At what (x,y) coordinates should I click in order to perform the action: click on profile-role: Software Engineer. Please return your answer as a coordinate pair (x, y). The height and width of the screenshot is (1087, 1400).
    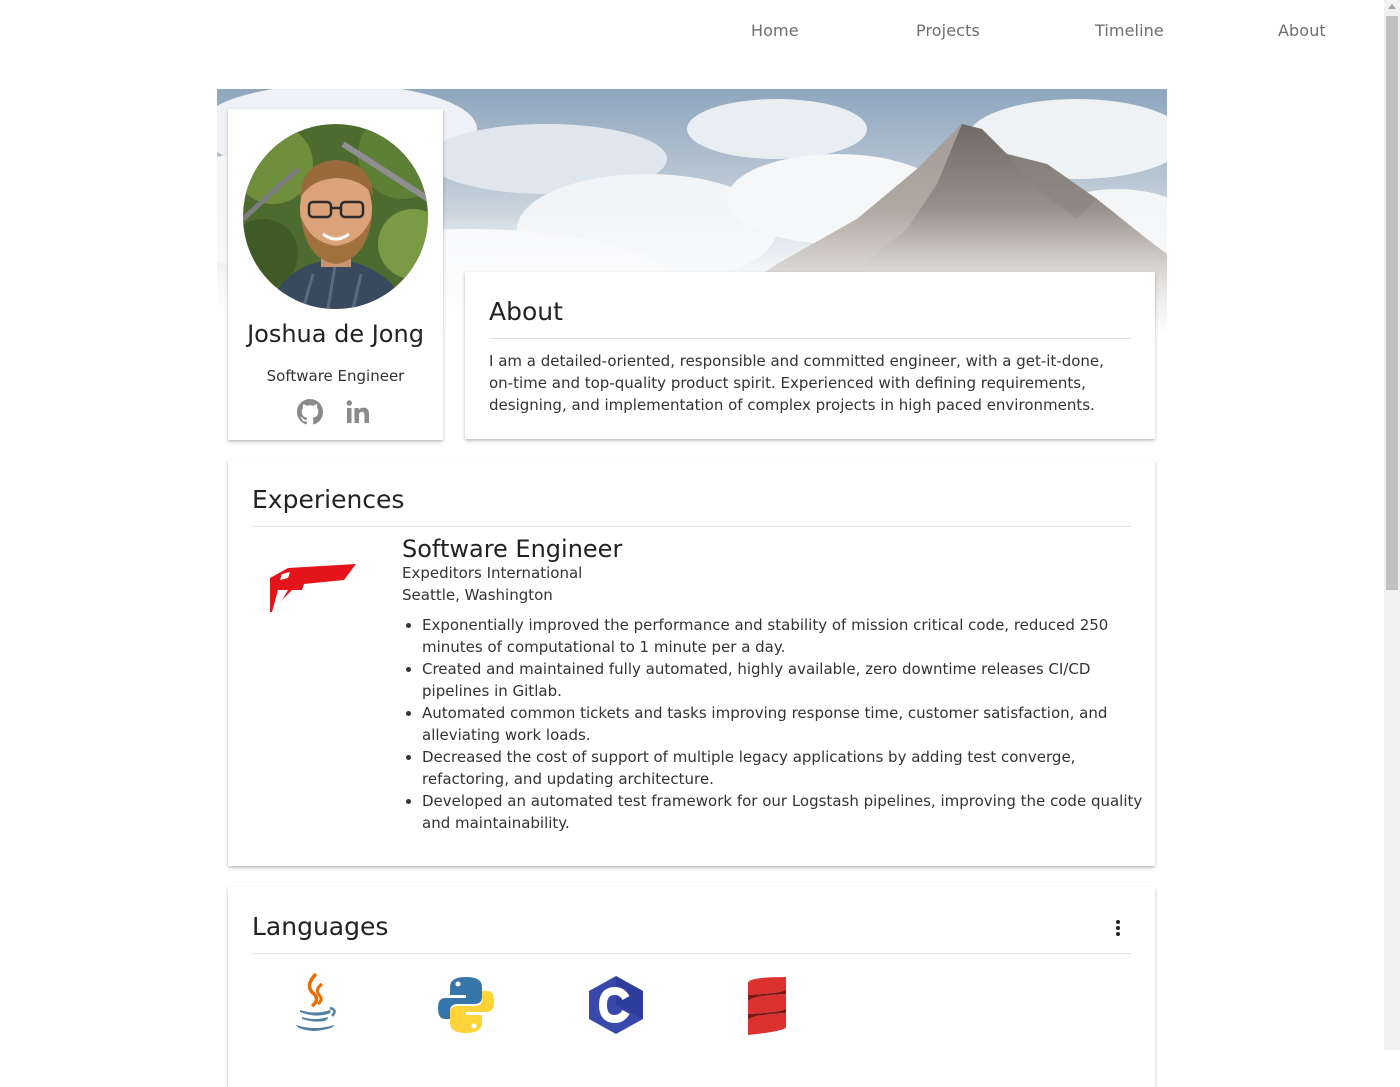
    Looking at the image, I should click on (335, 376).